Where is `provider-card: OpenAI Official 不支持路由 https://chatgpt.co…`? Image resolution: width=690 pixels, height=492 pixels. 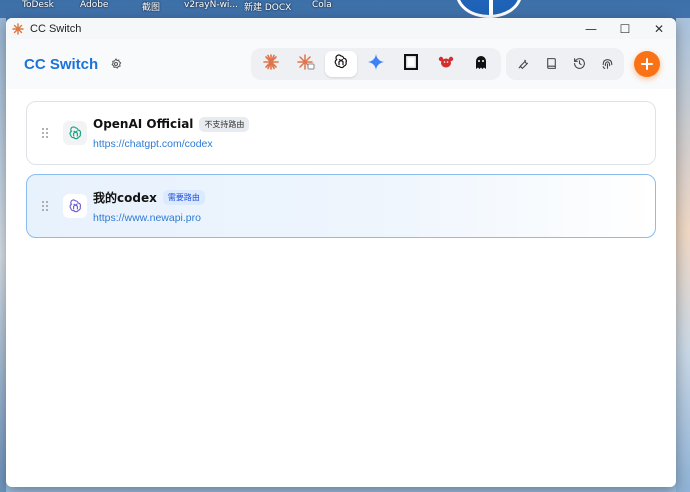
provider-card: OpenAI Official 不支持路由 https://chatgpt.co… is located at coordinates (341, 133).